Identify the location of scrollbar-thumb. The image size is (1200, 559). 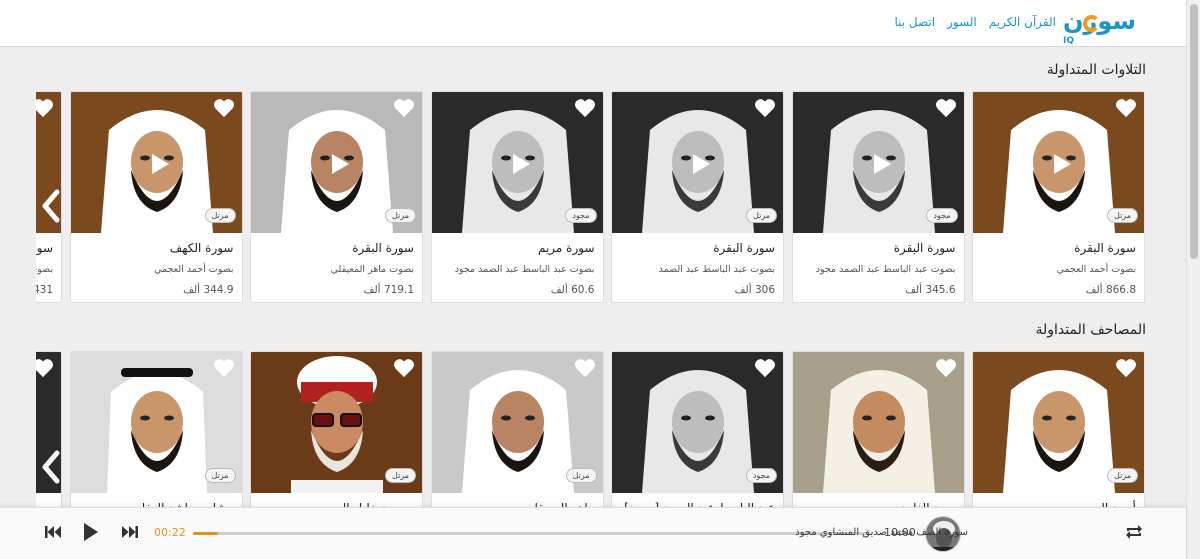
(1194, 131).